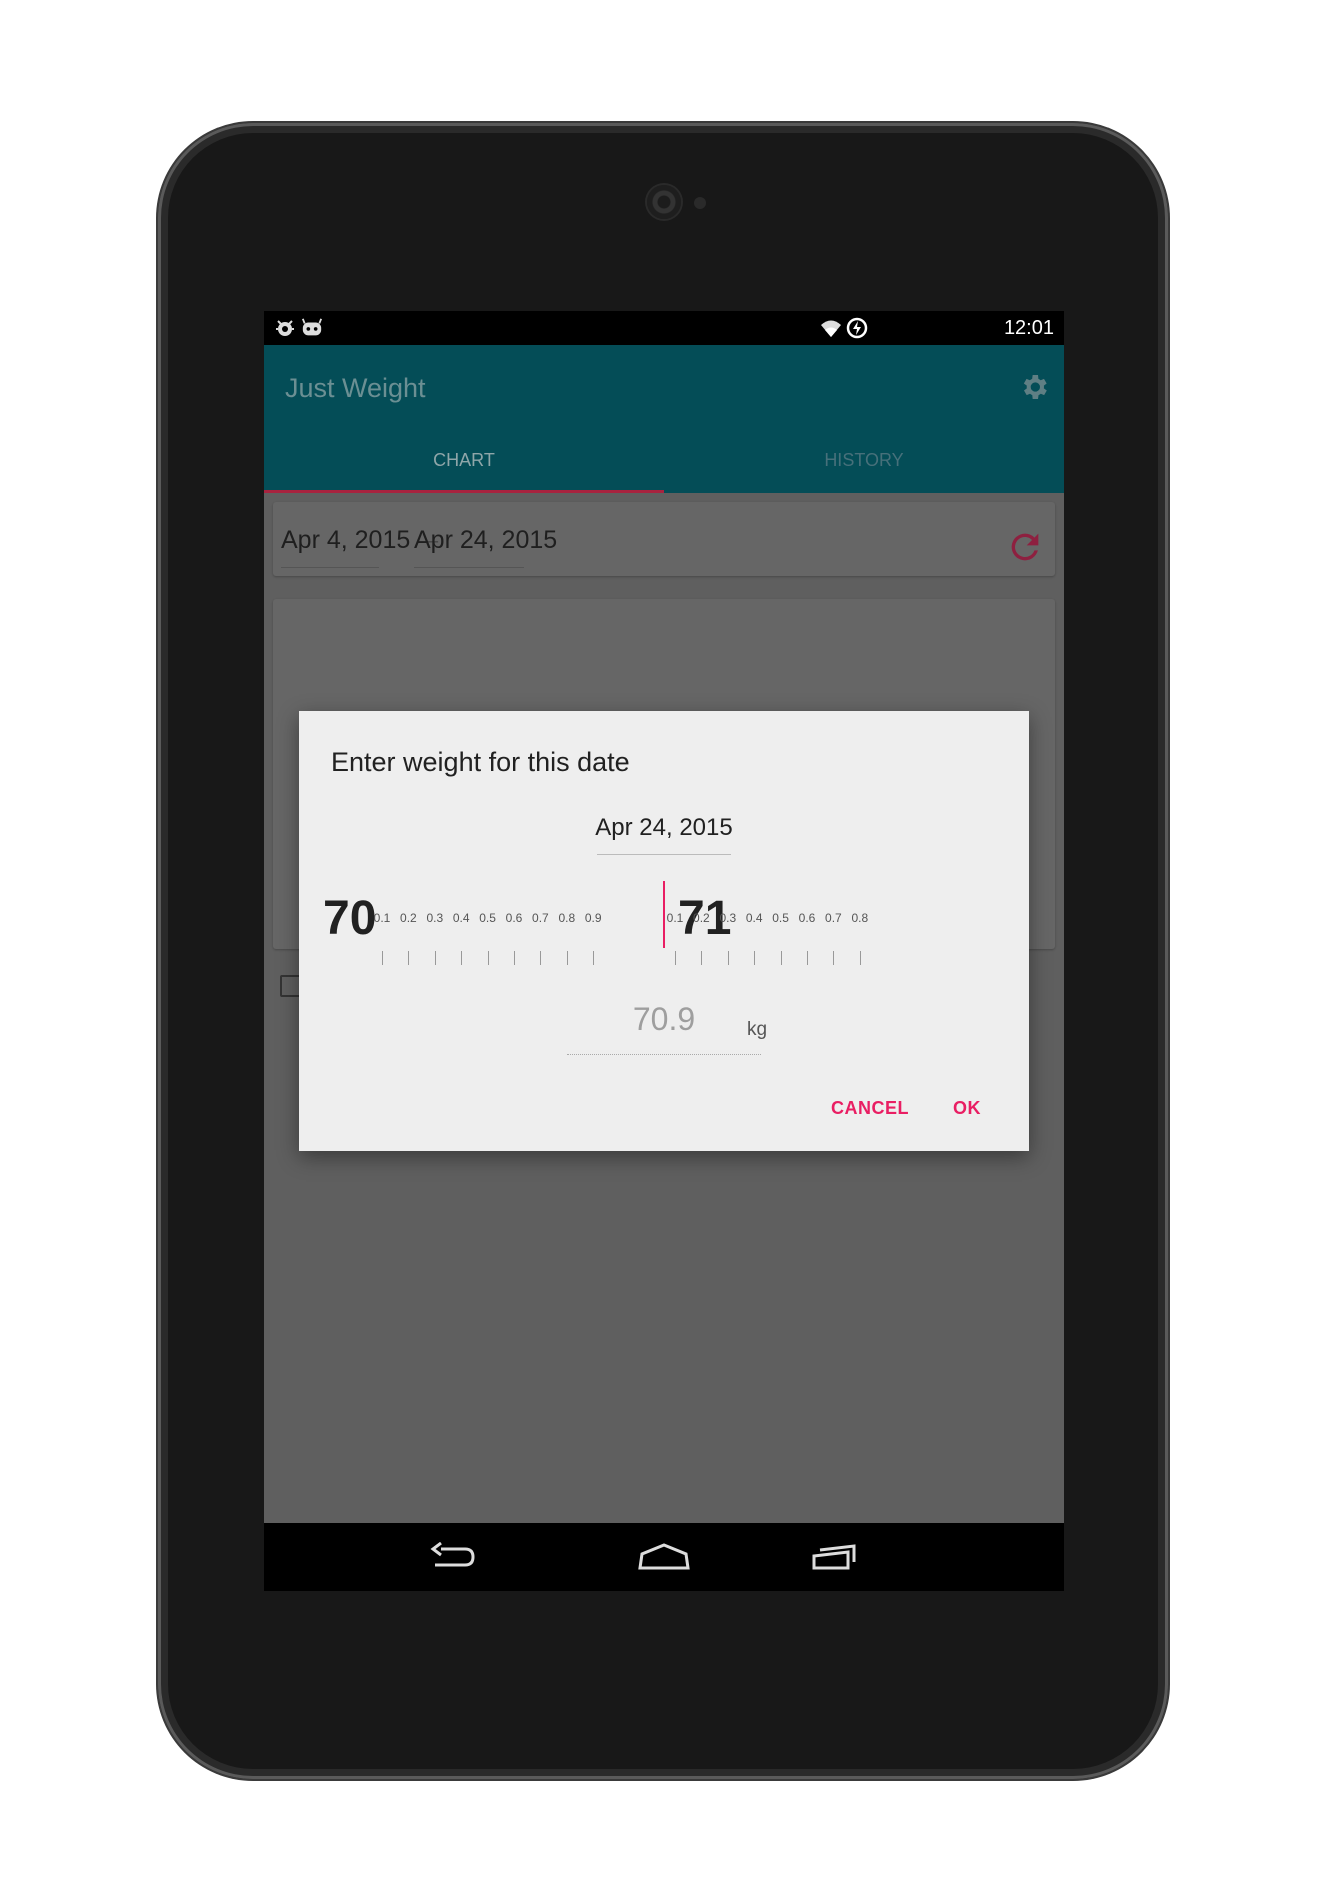 The width and height of the screenshot is (1334, 1902). Describe the element at coordinates (355, 388) in the screenshot. I see `app-title: Just Weight` at that location.